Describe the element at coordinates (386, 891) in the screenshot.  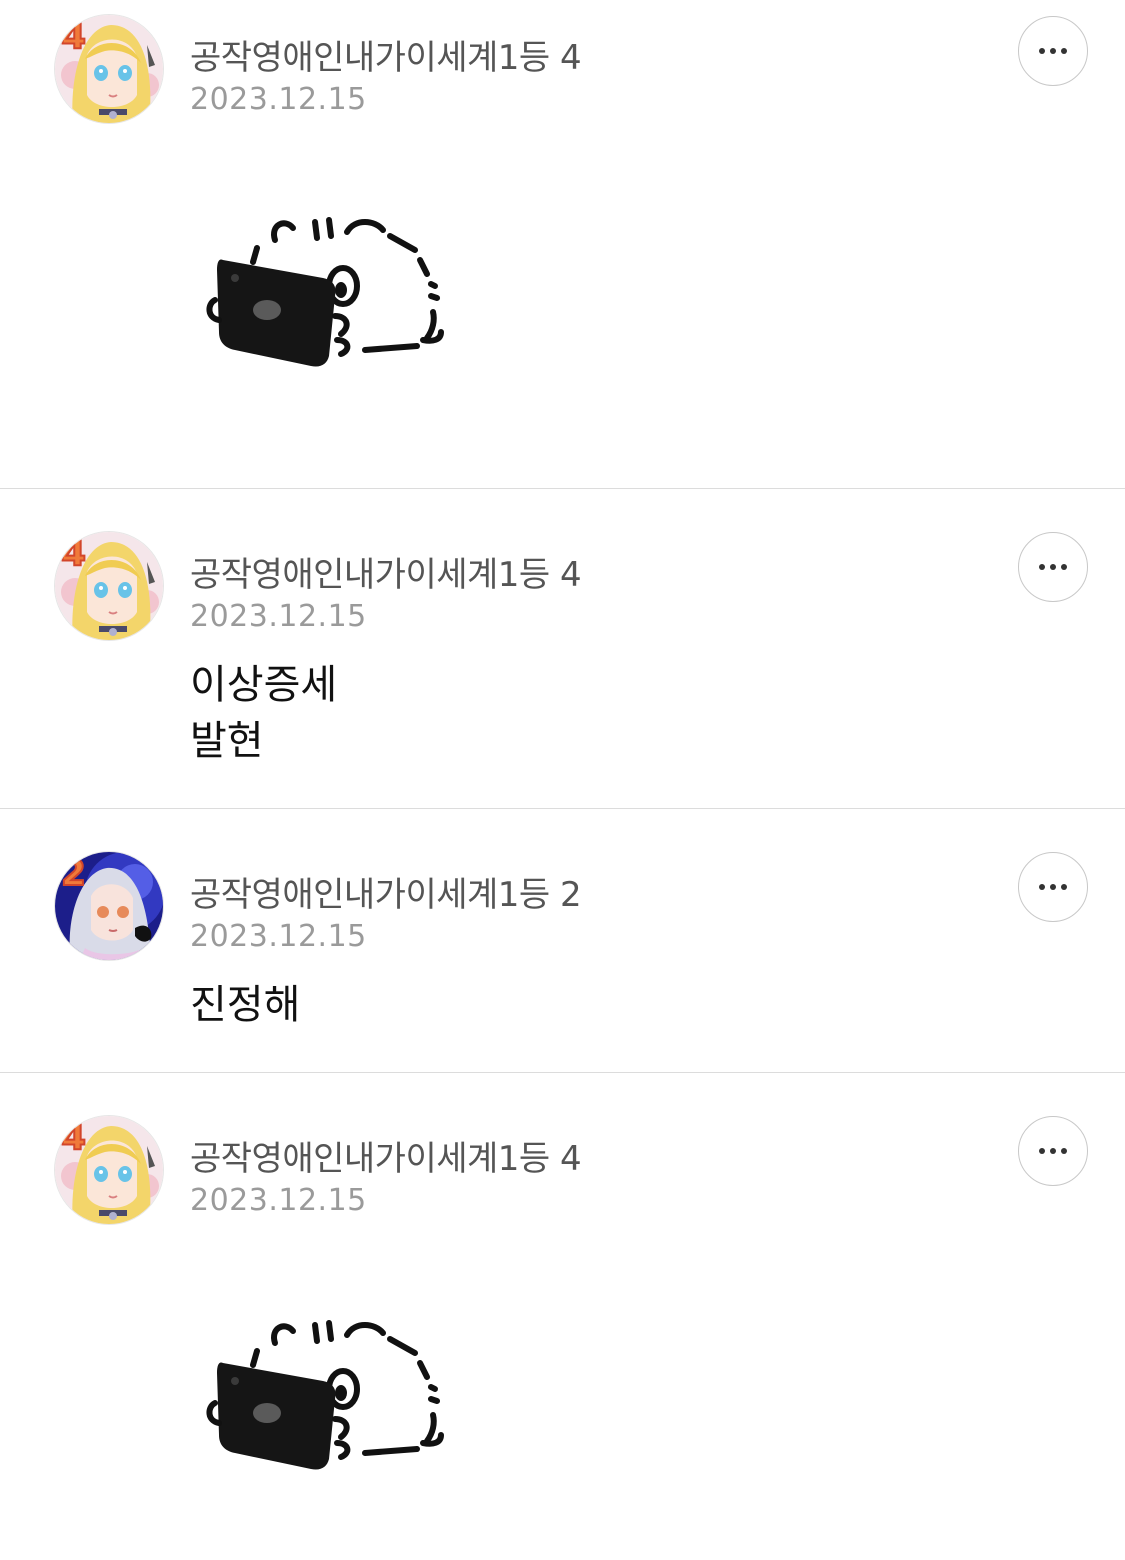
I see `author-name: 공작영애인내가이세계1등 2` at that location.